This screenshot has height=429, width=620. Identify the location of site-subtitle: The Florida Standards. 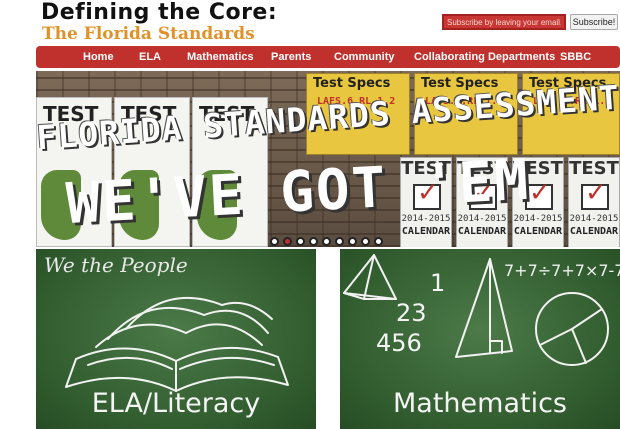
(148, 34).